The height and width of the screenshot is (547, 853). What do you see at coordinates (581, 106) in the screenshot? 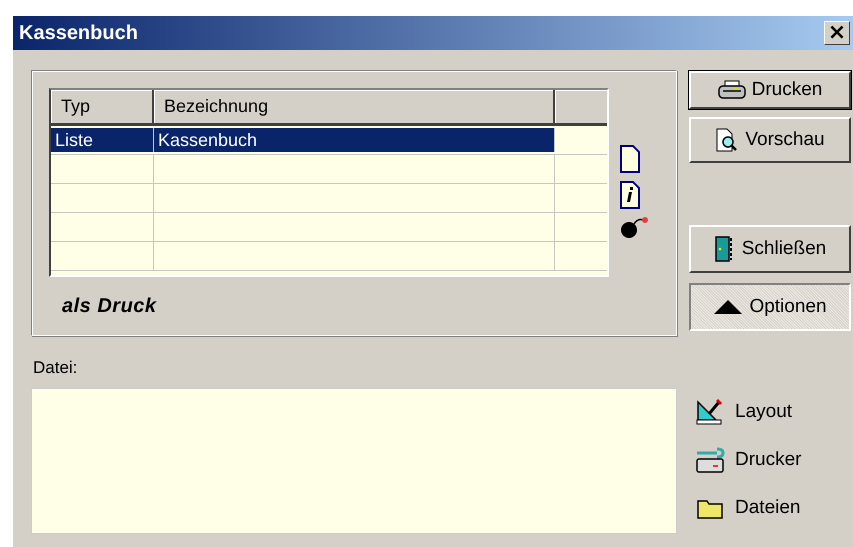
I see `column-header` at bounding box center [581, 106].